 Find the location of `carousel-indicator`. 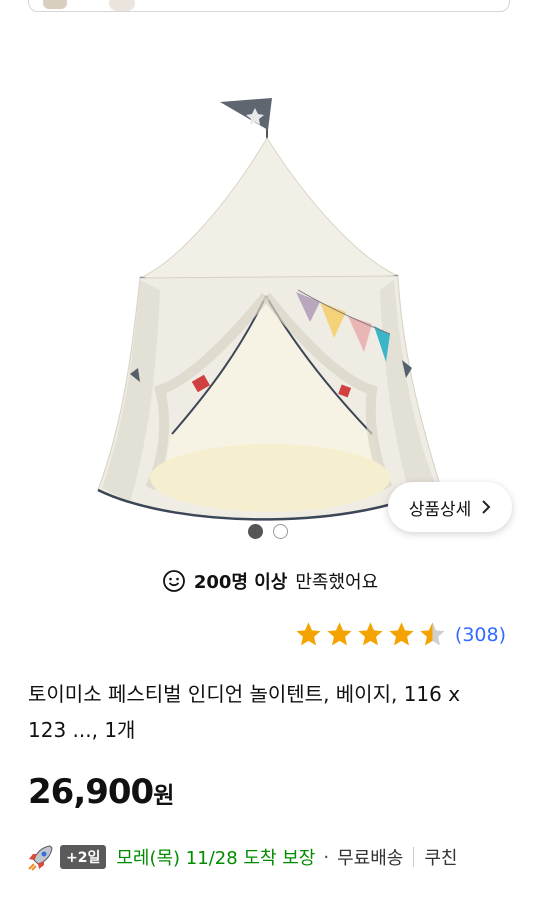

carousel-indicator is located at coordinates (268, 531).